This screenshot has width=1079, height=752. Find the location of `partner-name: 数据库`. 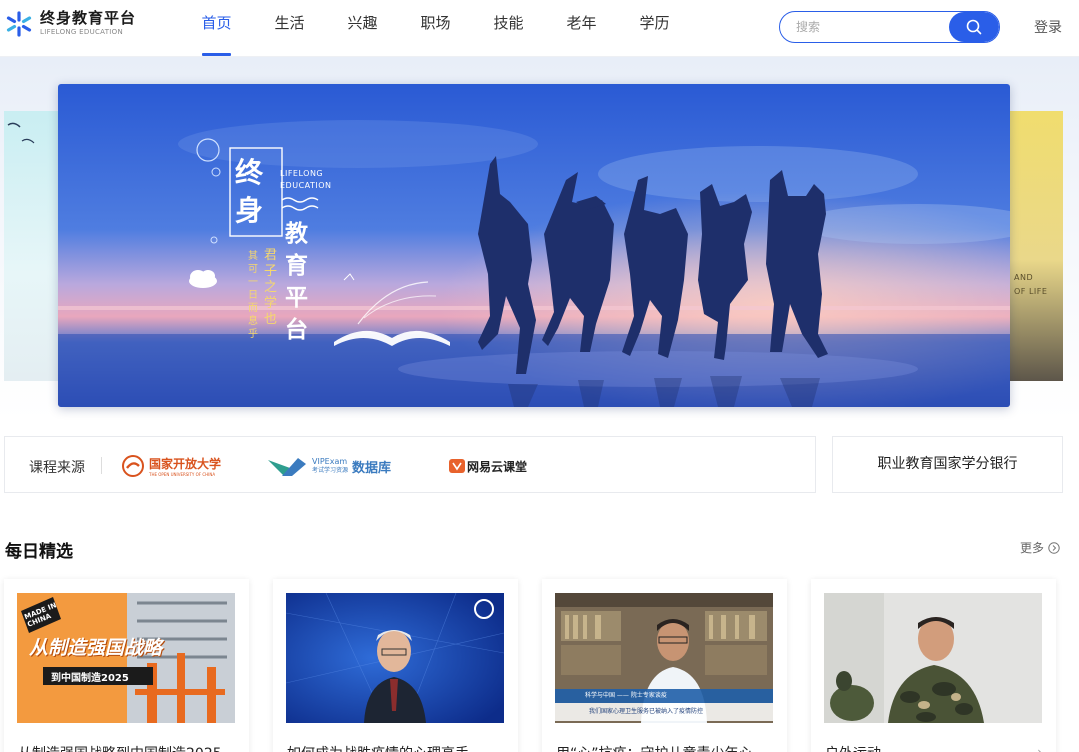

partner-name: 数据库 is located at coordinates (372, 468).